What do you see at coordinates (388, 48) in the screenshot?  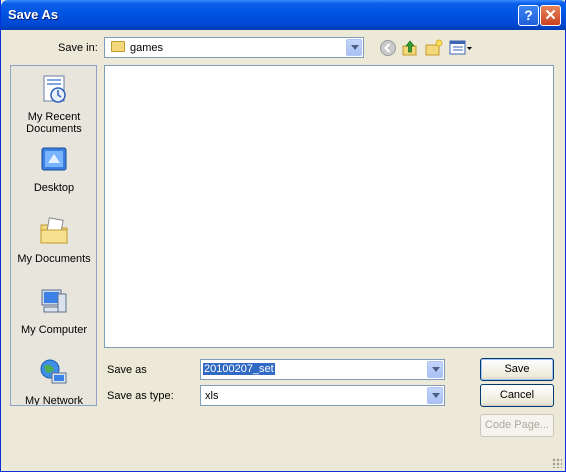 I see `back-icon` at bounding box center [388, 48].